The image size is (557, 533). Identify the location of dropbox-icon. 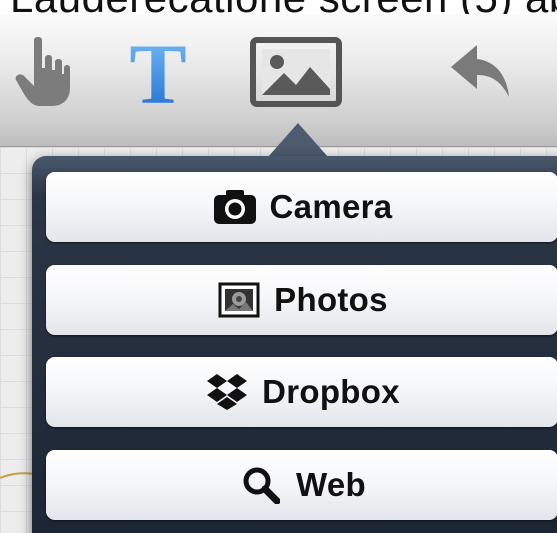
(227, 392).